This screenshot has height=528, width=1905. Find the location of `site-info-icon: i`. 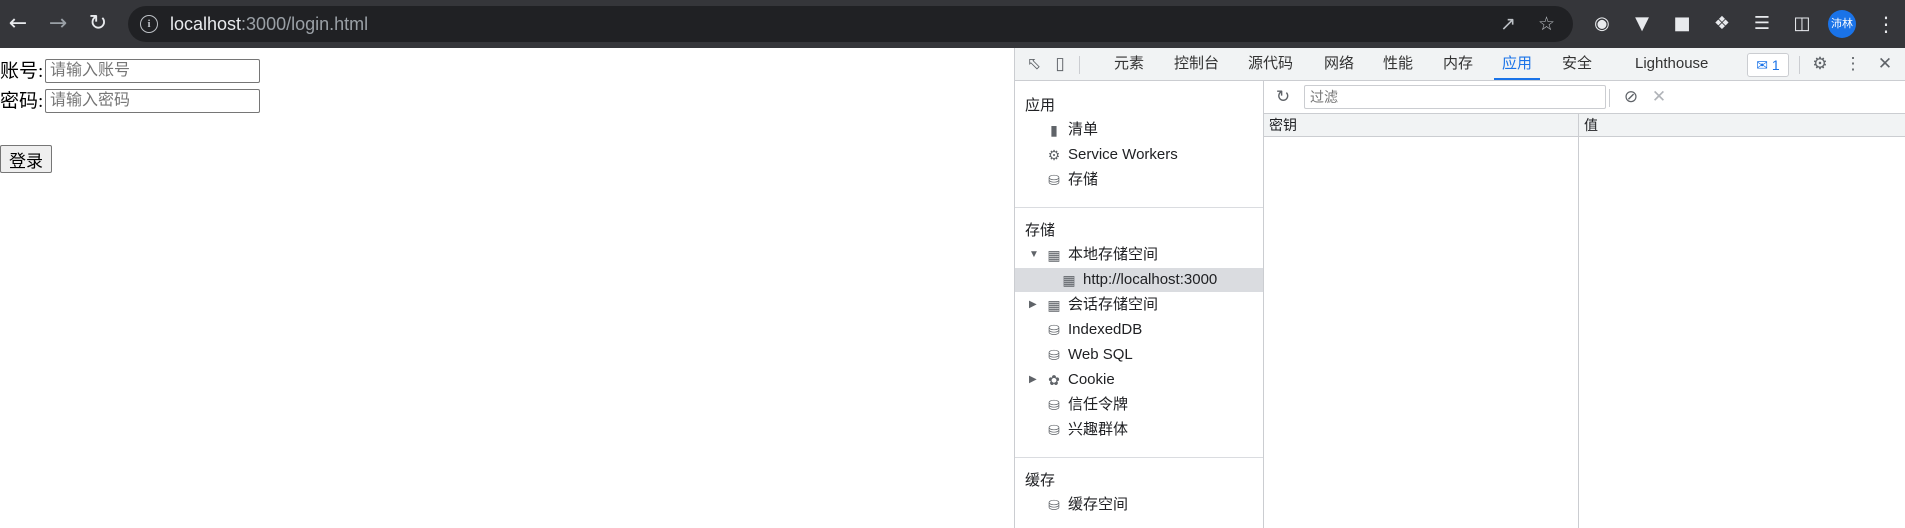

site-info-icon: i is located at coordinates (149, 24).